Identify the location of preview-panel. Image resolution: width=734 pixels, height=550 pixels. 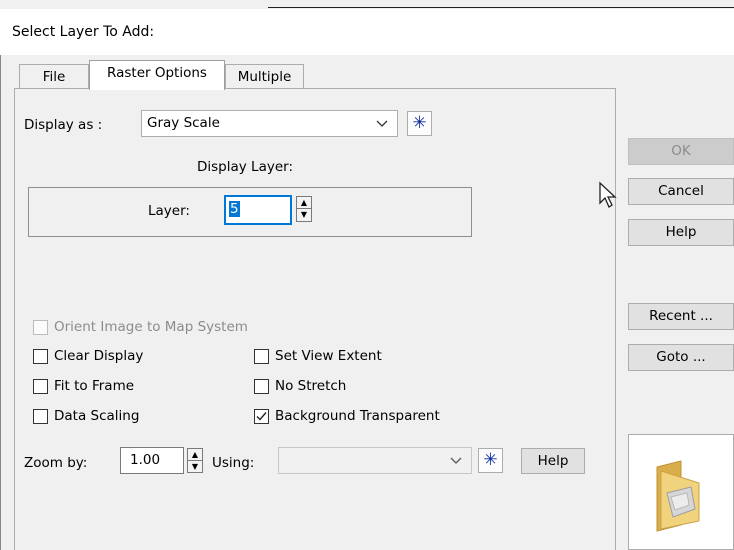
(681, 492).